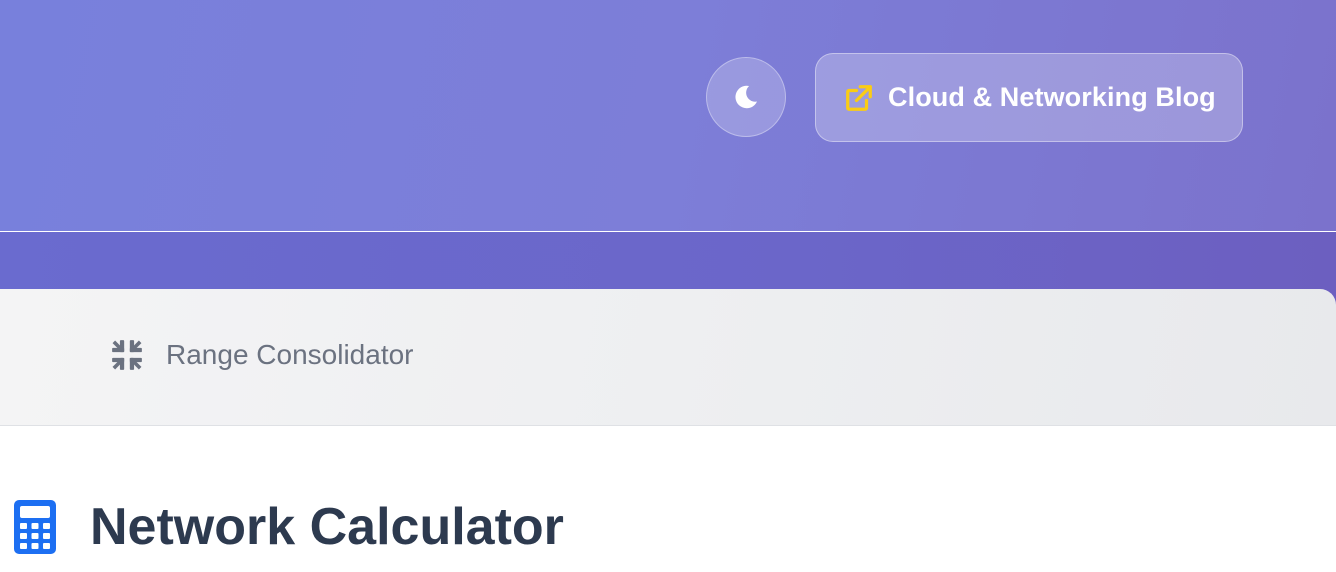  What do you see at coordinates (1052, 97) in the screenshot?
I see `blog-link-label: Cloud & Networking Blog` at bounding box center [1052, 97].